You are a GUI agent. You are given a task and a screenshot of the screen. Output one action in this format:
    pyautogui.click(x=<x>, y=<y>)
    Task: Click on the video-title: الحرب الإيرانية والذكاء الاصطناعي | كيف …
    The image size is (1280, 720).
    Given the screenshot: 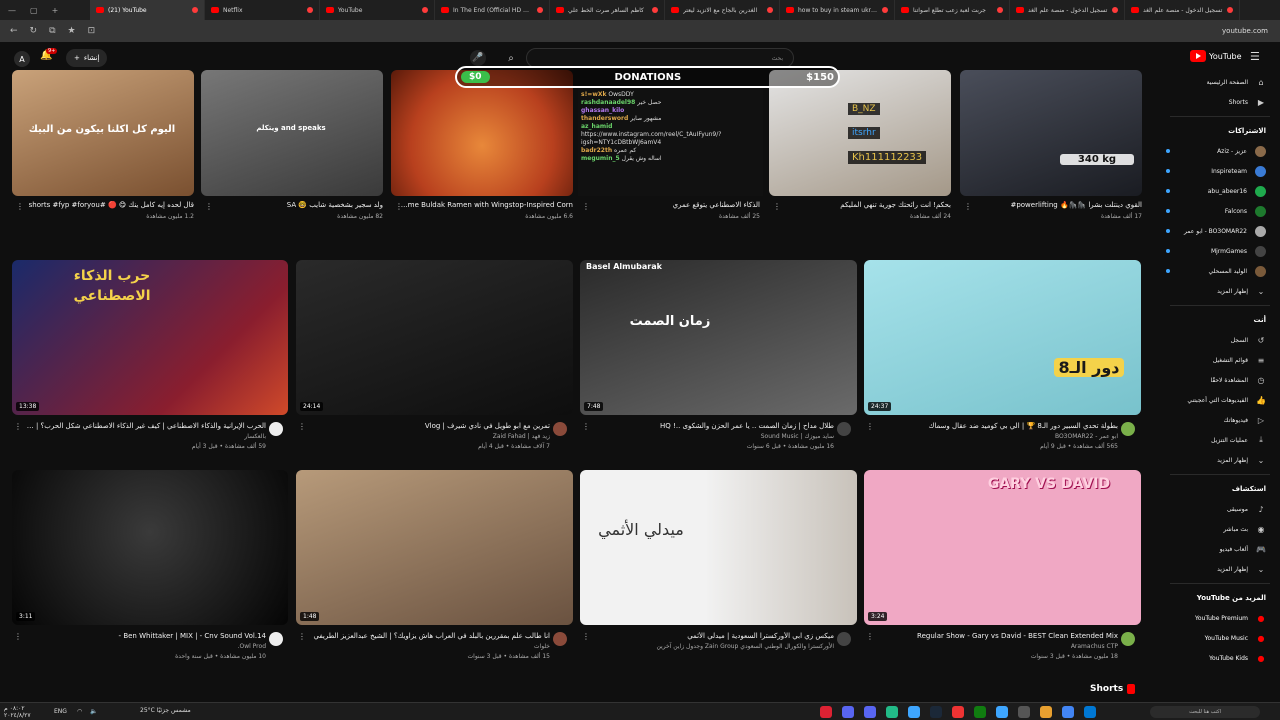 What is the action you would take?
    pyautogui.click(x=146, y=426)
    